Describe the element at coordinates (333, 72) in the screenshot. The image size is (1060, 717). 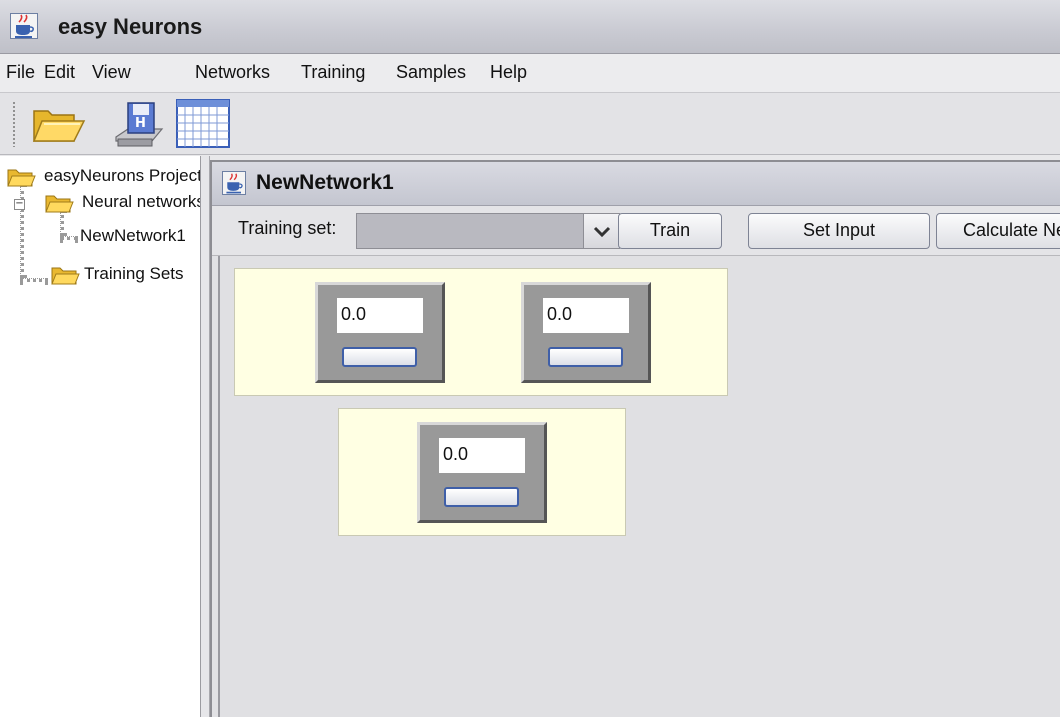
I see `menu-training: Training` at that location.